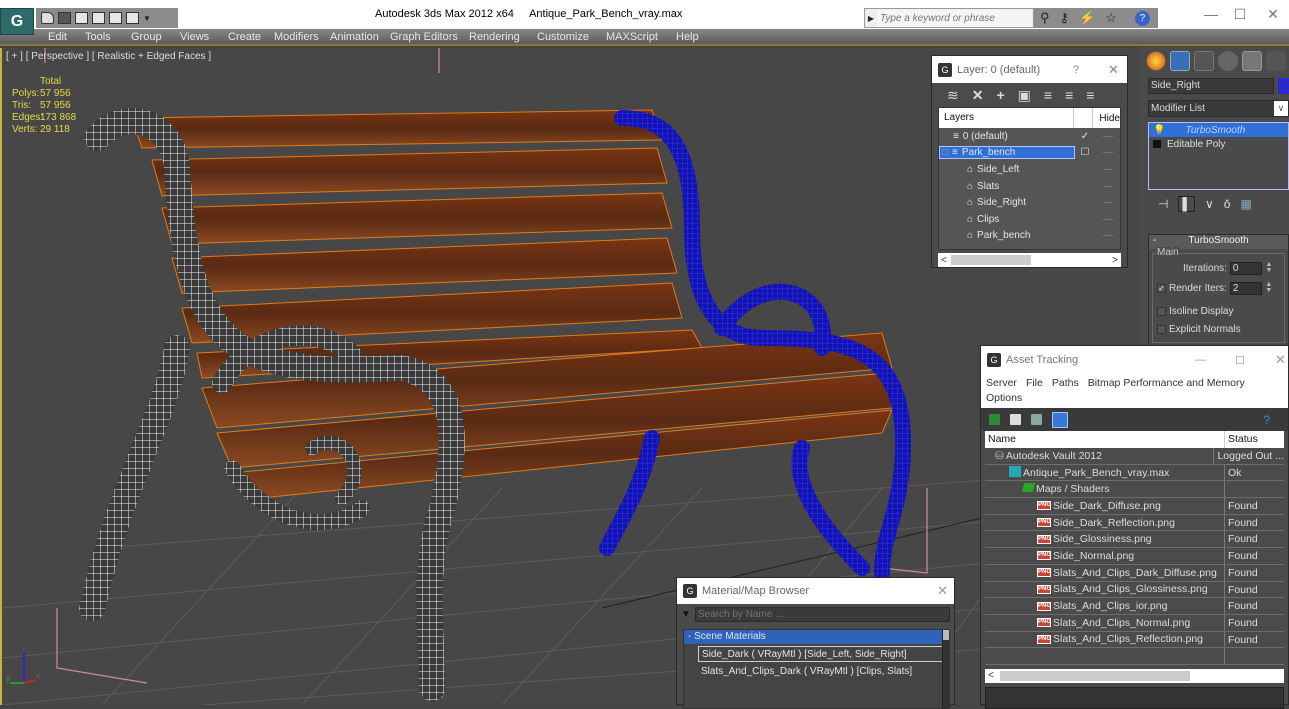 The height and width of the screenshot is (709, 1289). Describe the element at coordinates (1045, 18) in the screenshot. I see `binoculars-icon: ⚲` at that location.